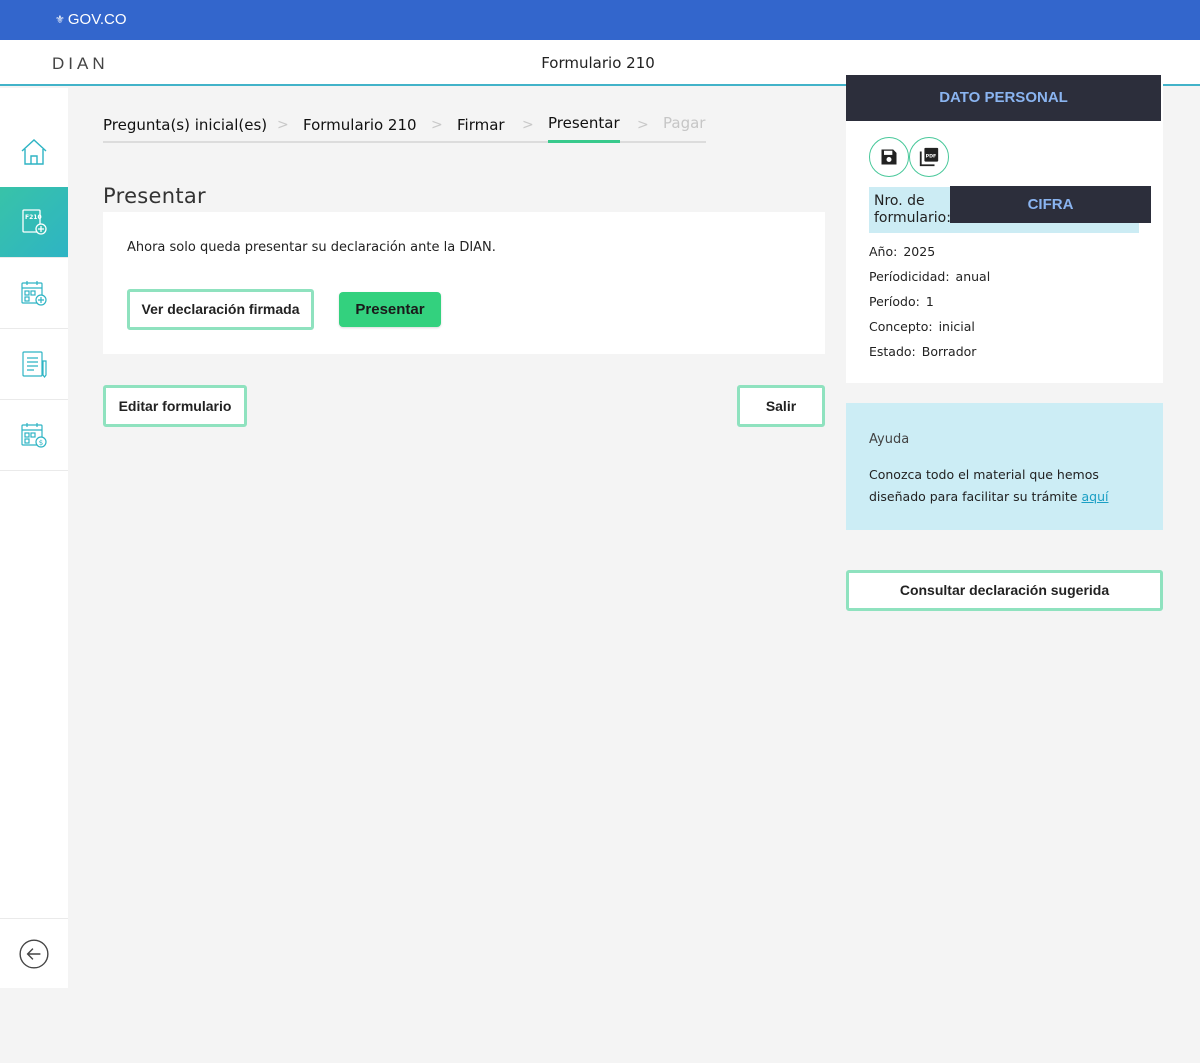 The height and width of the screenshot is (1063, 1200). I want to click on sidebar-item-calendar-payment: $, so click(34, 435).